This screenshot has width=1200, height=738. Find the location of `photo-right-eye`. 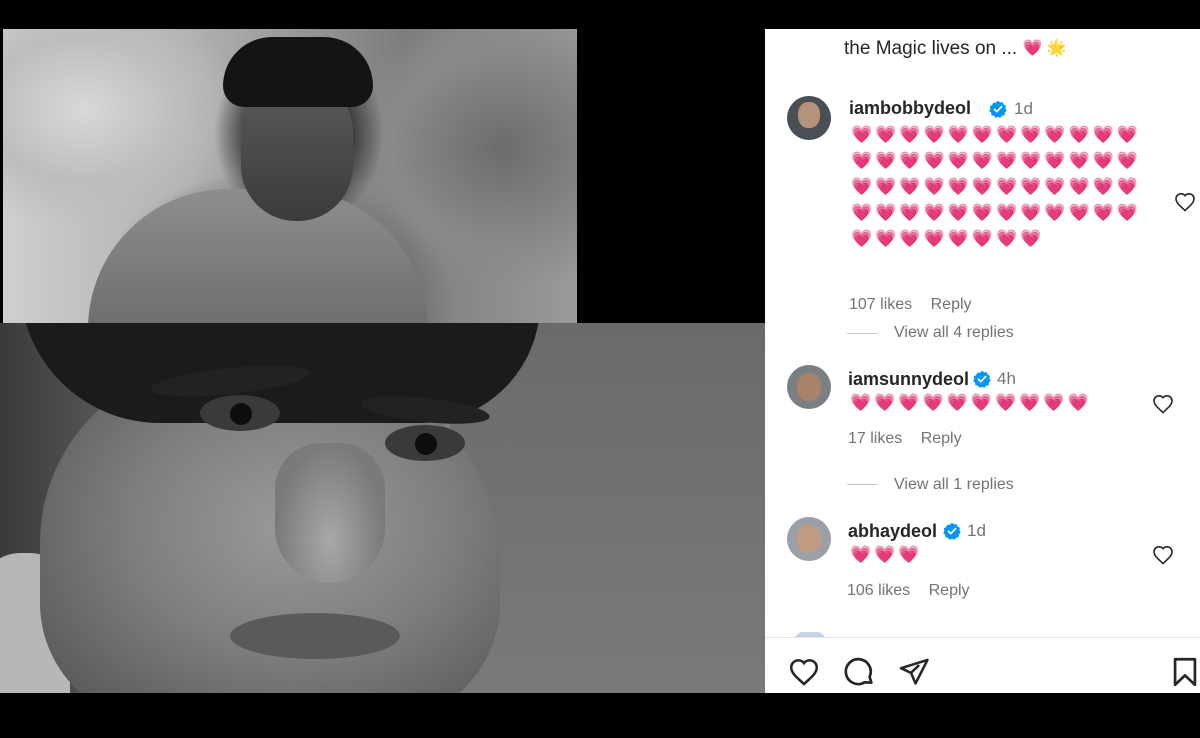

photo-right-eye is located at coordinates (425, 443).